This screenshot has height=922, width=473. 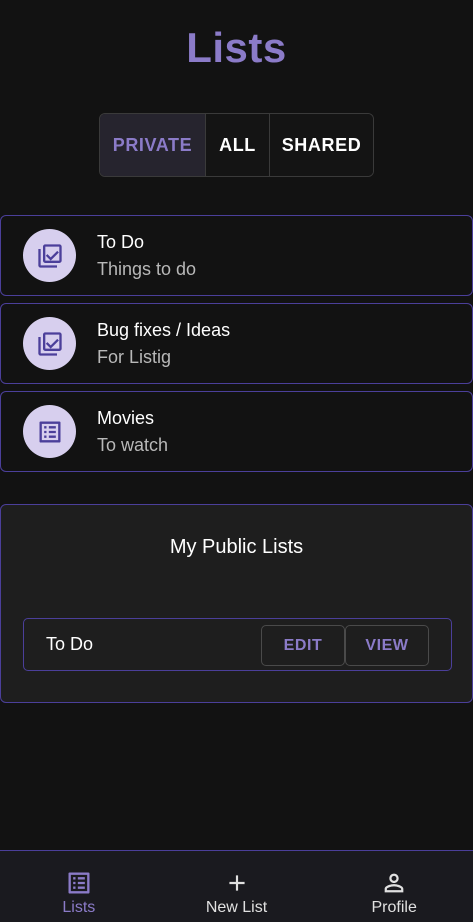 I want to click on list-filter-tabs: PRIVATE ALL SHARED, so click(x=236, y=145).